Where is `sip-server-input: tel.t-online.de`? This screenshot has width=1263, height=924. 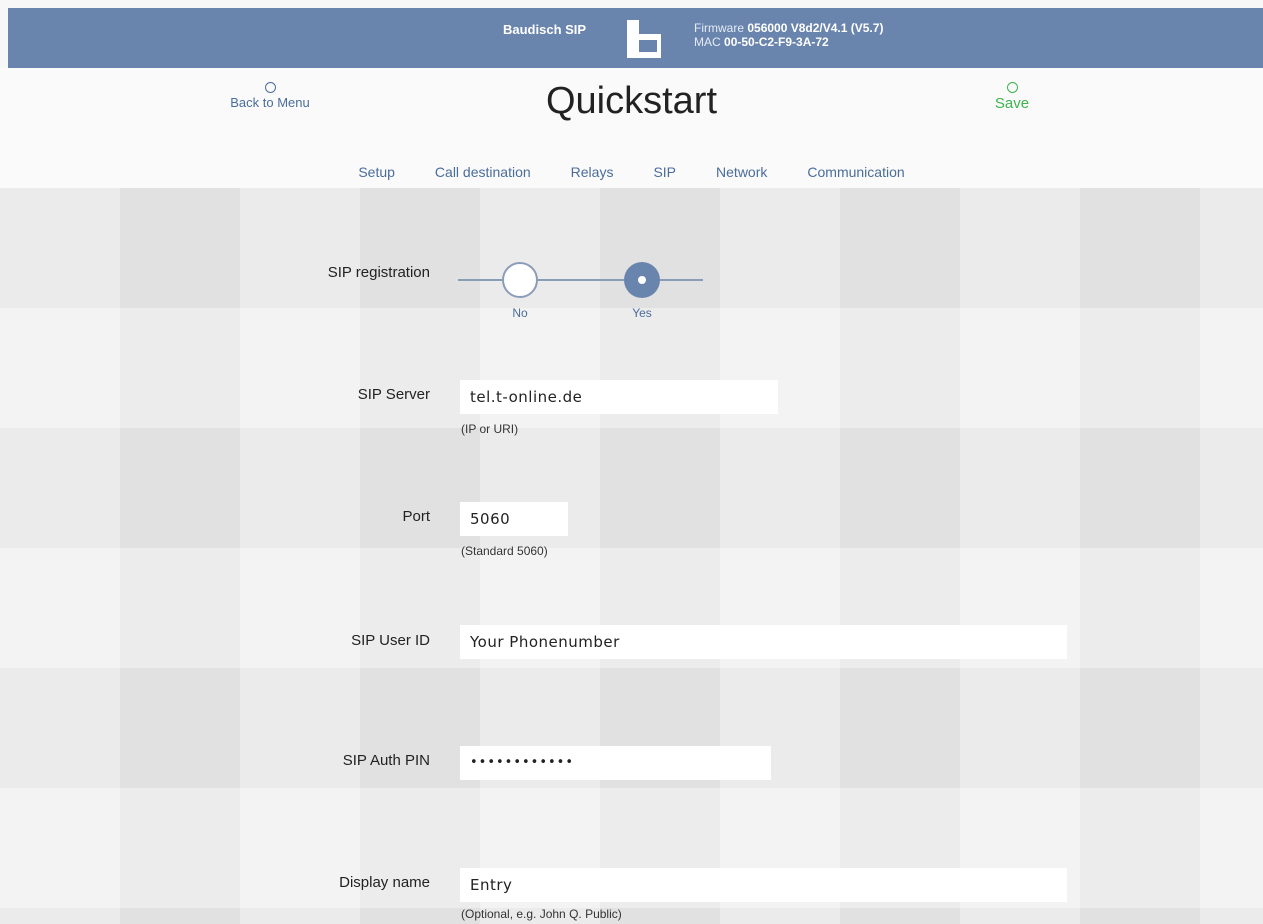
sip-server-input: tel.t-online.de is located at coordinates (619, 397).